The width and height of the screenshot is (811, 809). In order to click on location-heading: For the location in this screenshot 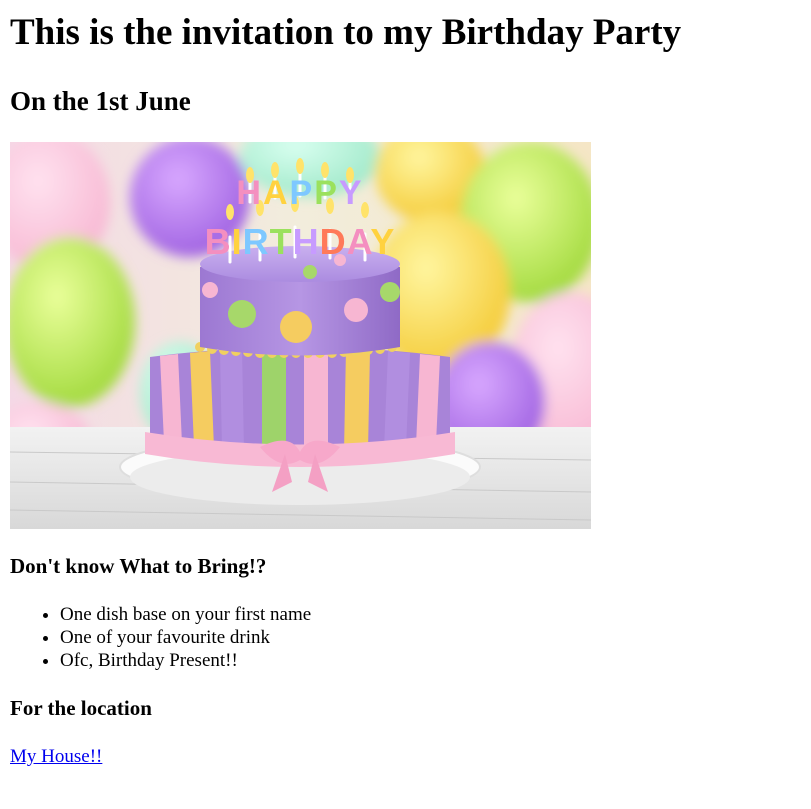, I will do `click(81, 708)`.